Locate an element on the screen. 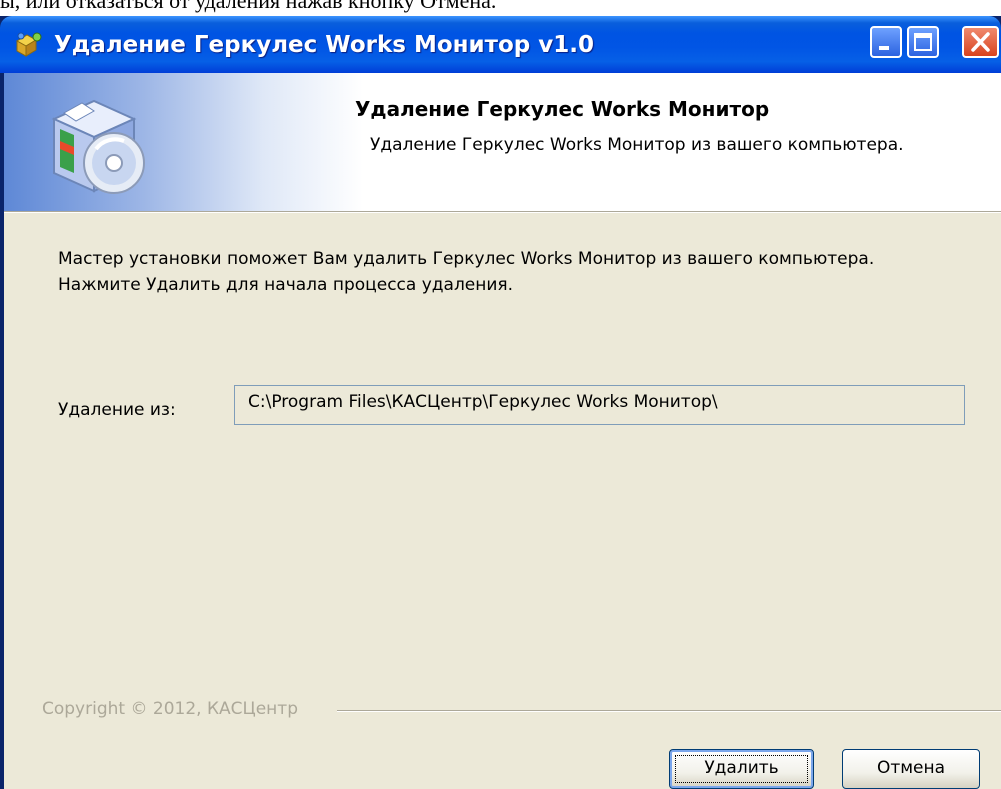  title-bar: Удаление Геркулес Works Монитор v1.0 is located at coordinates (500, 44).